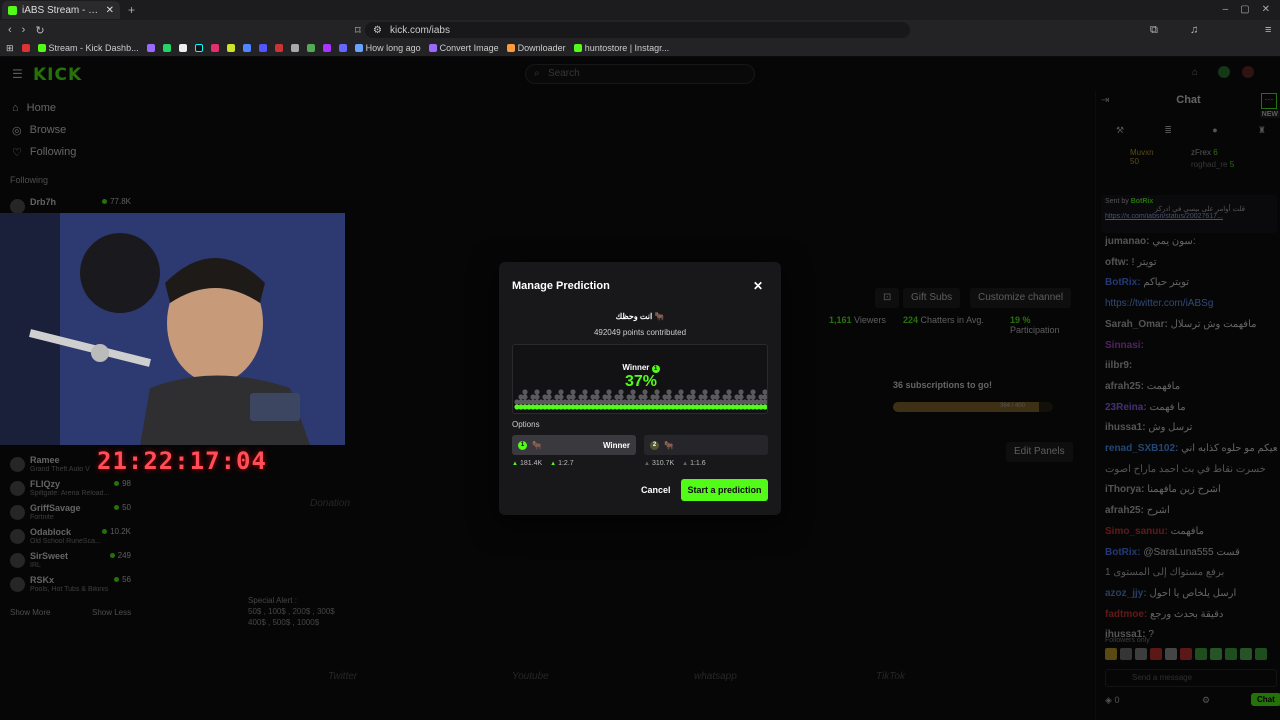 This screenshot has width=1280, height=720. Describe the element at coordinates (1117, 262) in the screenshot. I see `chat-username: oftw:` at that location.